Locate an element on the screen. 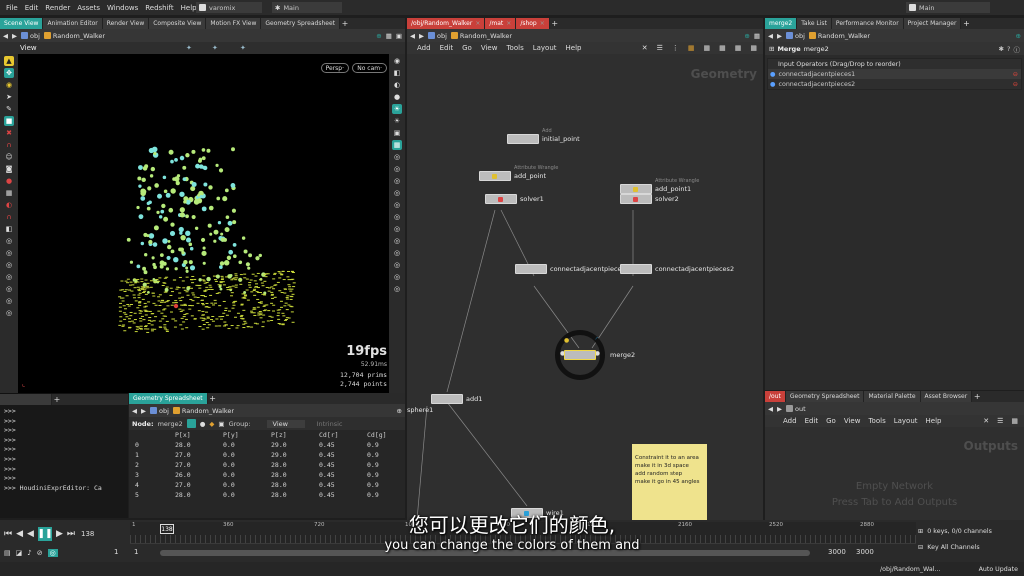  snap-icon: ✖ is located at coordinates (9, 133).